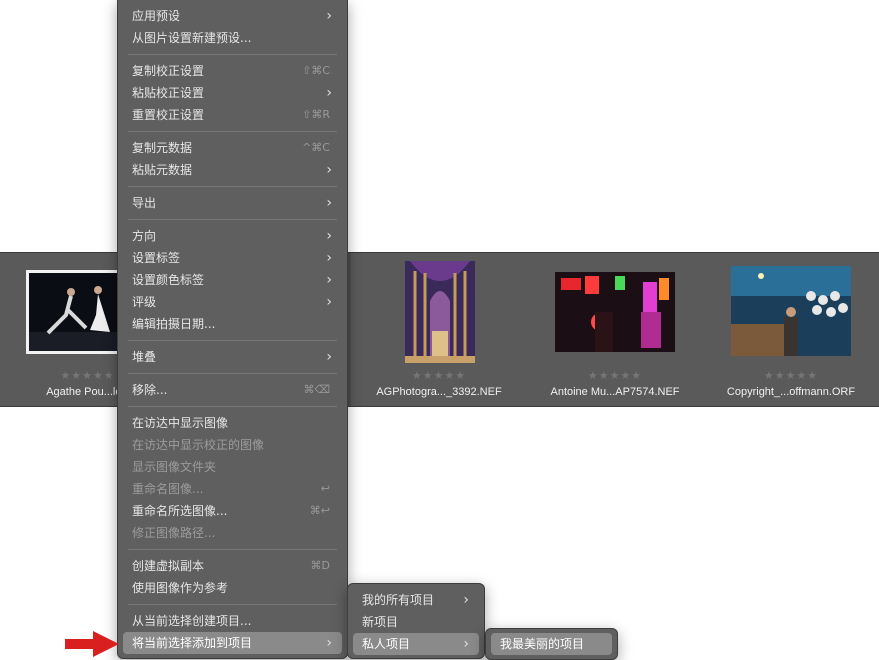 This screenshot has height=660, width=879. I want to click on menu-item-paste-metadata: 粘贴元数据 ›, so click(232, 170).